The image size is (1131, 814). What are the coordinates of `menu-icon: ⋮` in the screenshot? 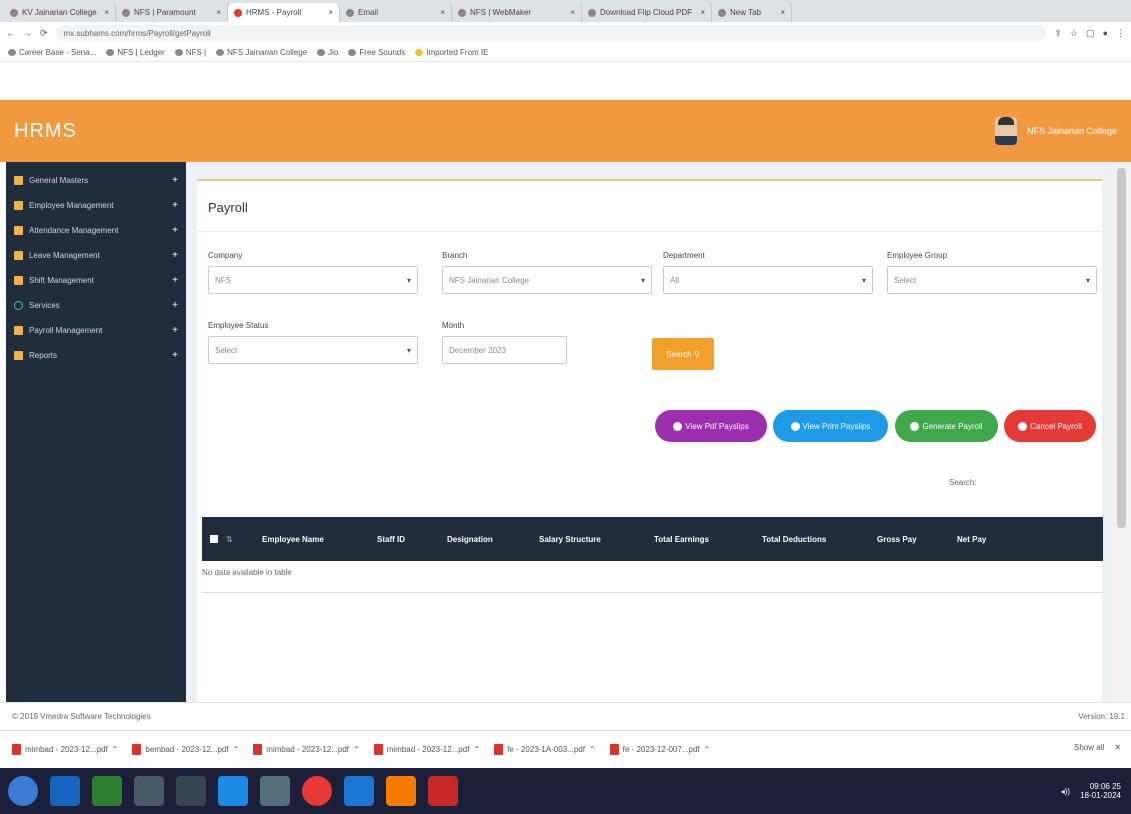 It's located at (1120, 33).